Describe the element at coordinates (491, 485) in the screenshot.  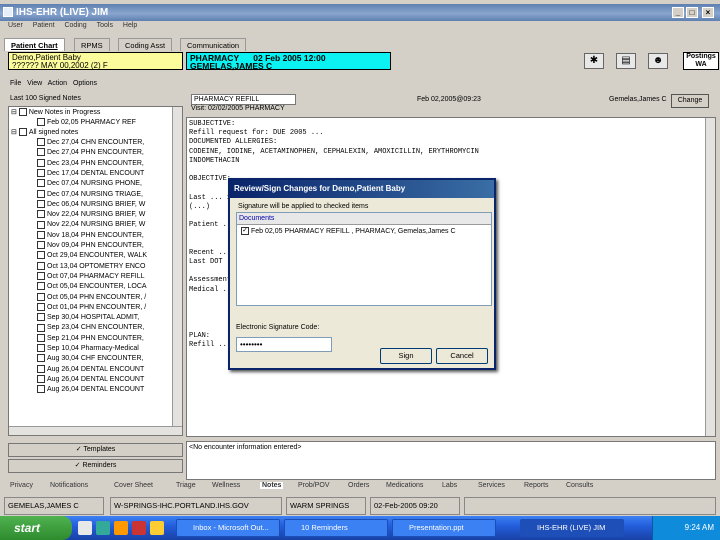
I see `chart-tab-services: Services` at that location.